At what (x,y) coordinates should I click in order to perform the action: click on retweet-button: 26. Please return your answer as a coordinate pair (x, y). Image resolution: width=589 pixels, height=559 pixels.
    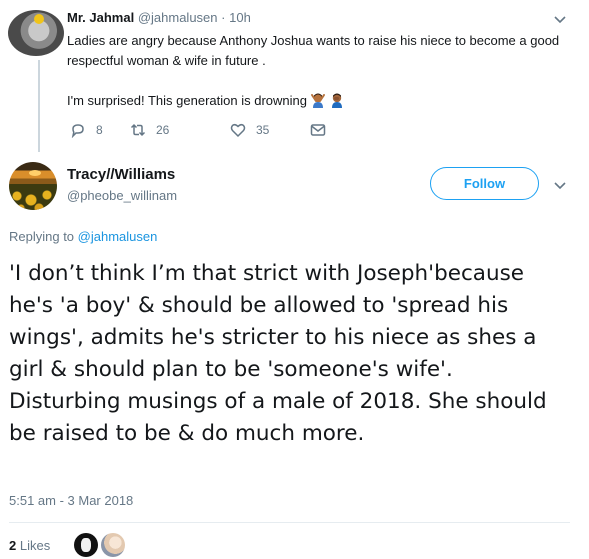
    Looking at the image, I should click on (149, 130).